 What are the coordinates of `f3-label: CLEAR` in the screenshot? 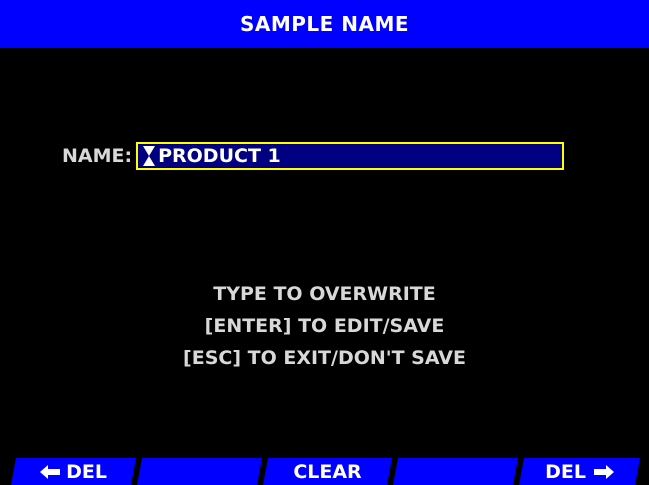 It's located at (327, 471).